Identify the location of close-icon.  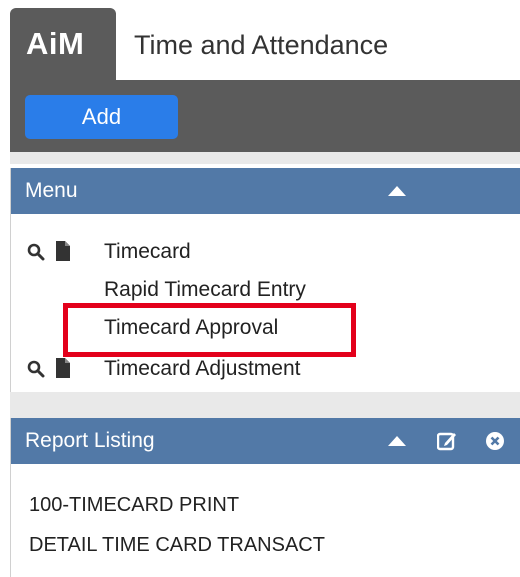
(495, 441).